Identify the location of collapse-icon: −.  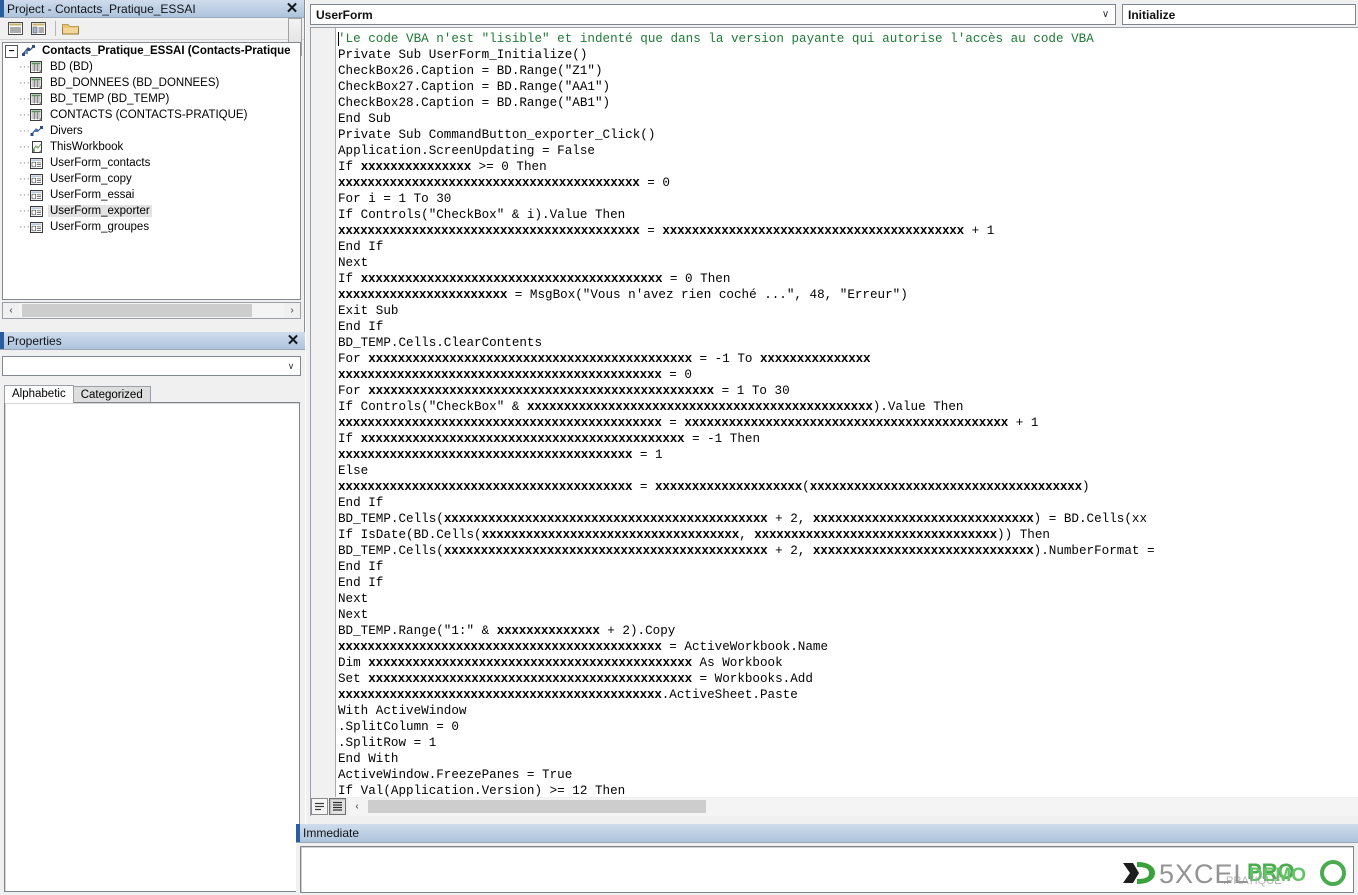
(11, 51).